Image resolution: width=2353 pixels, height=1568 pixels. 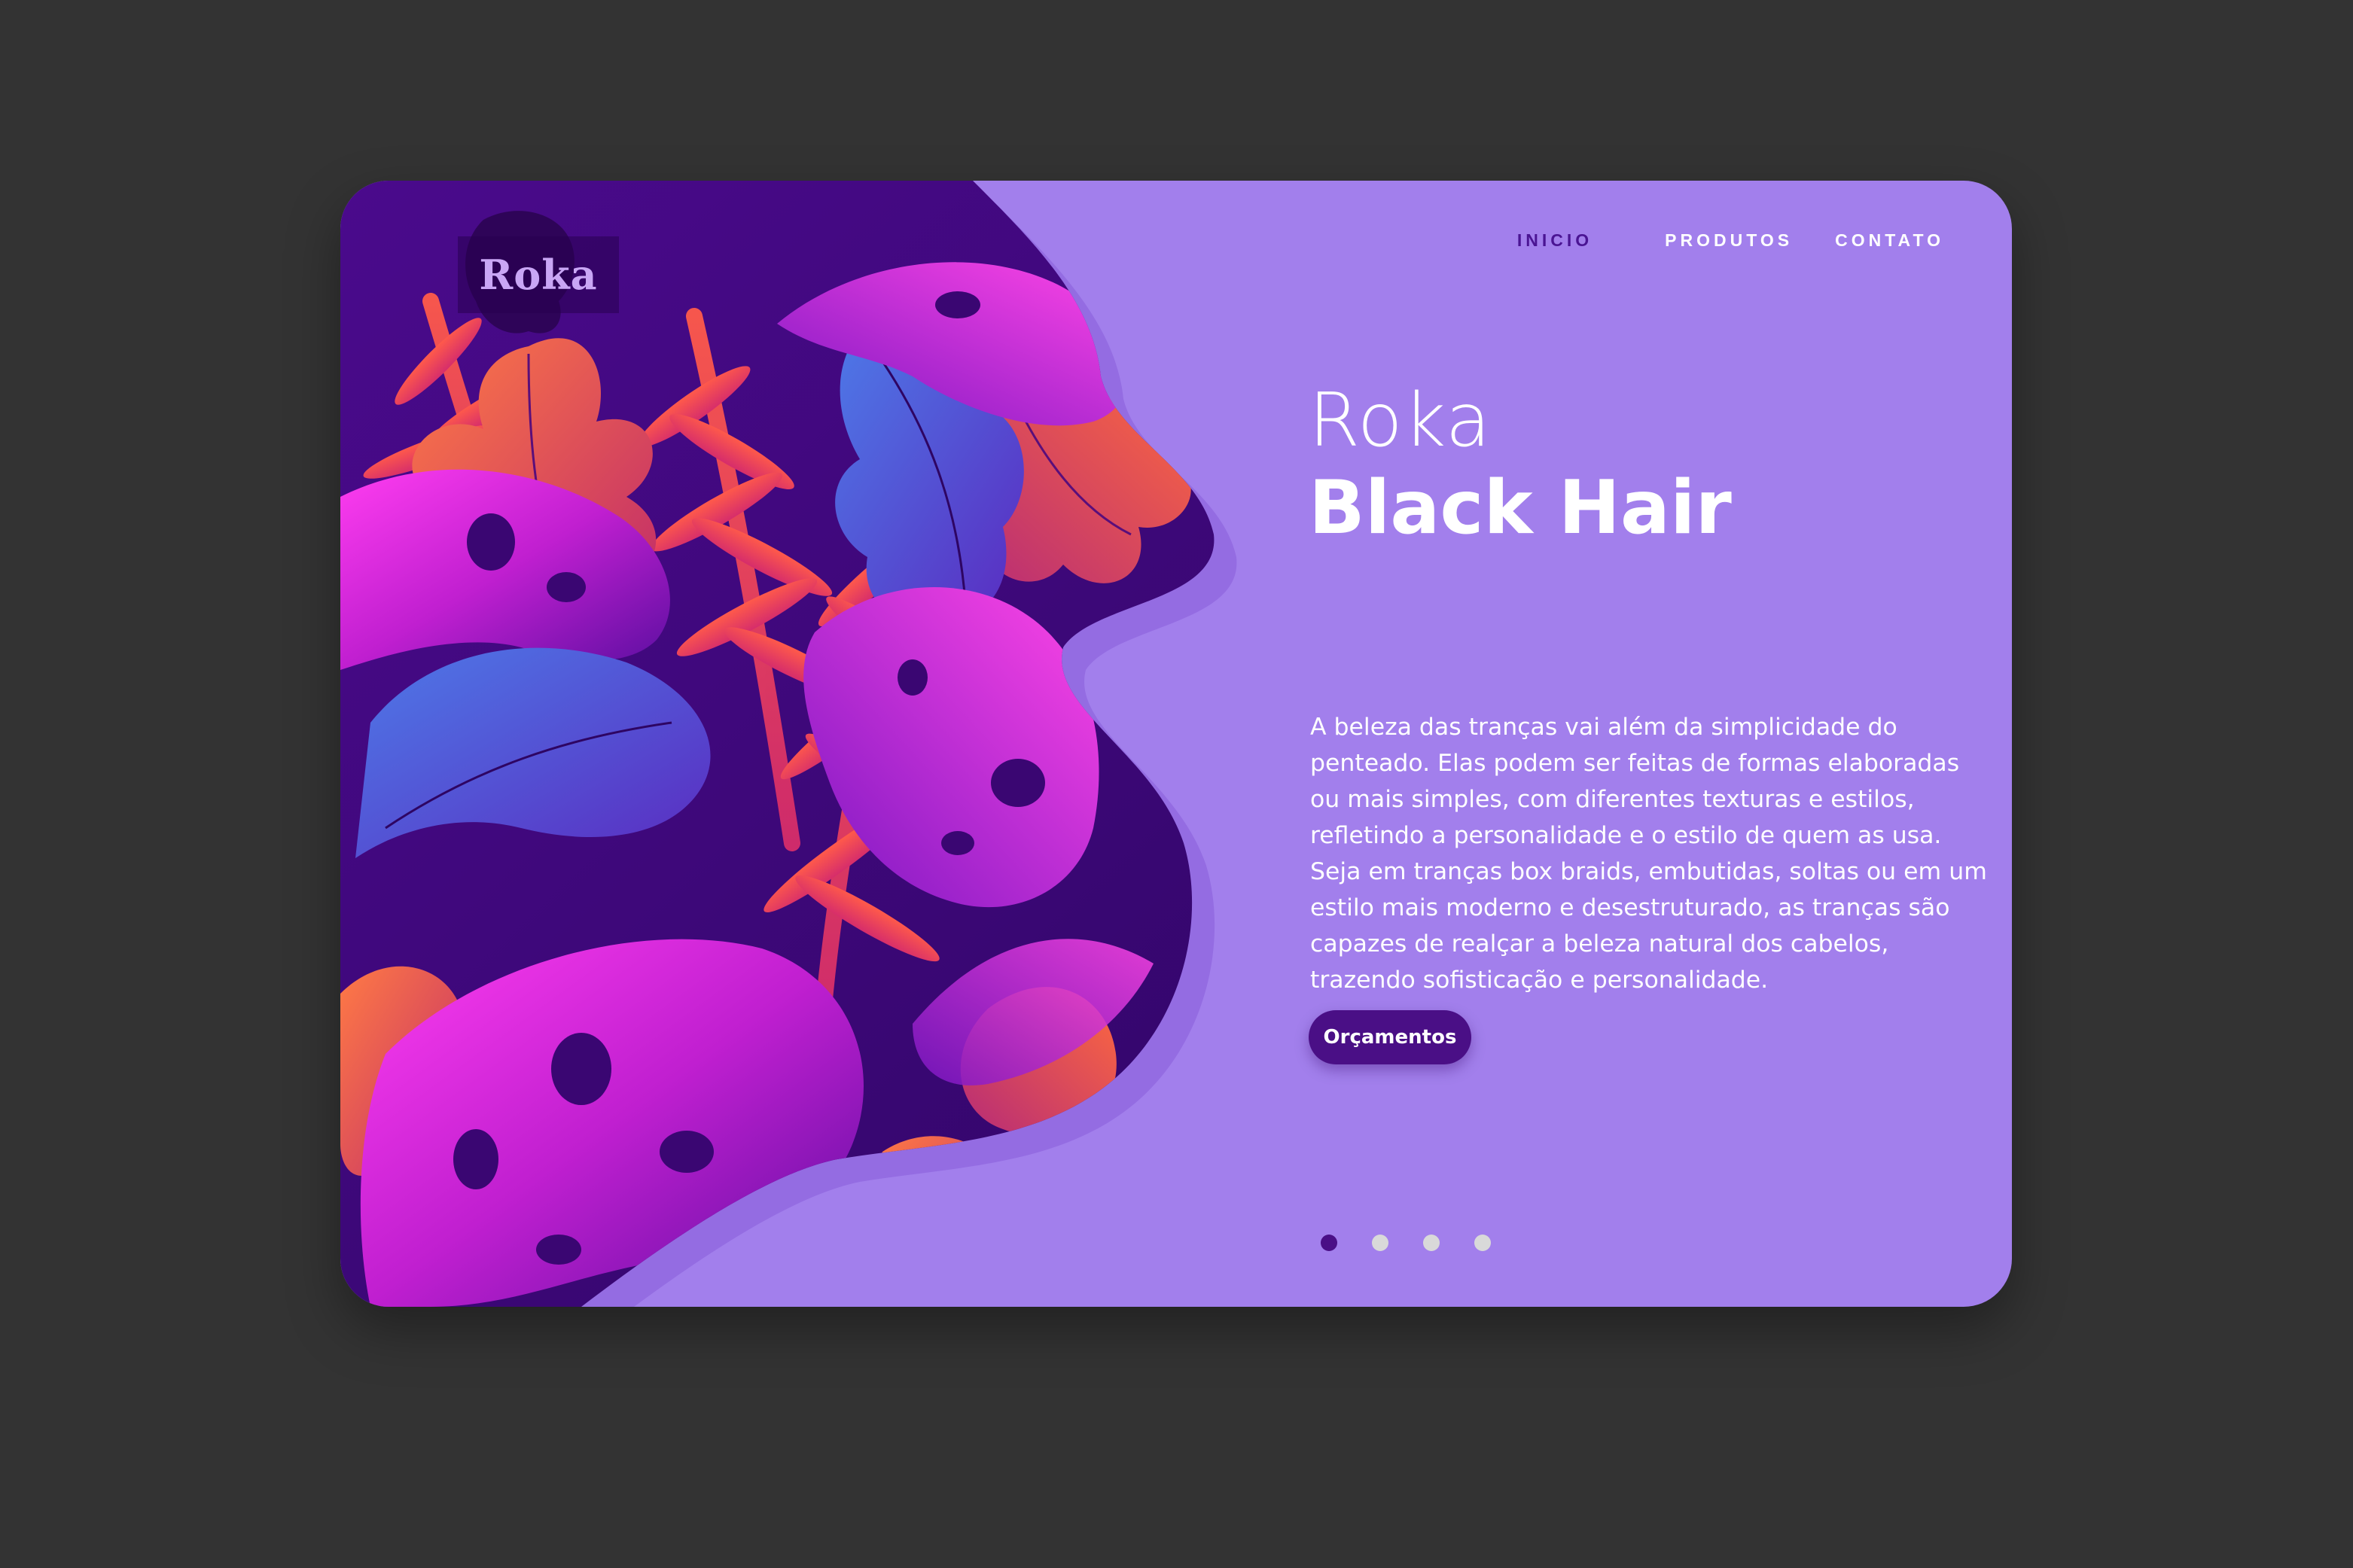 I want to click on nav-item-inicio: INICIO, so click(x=1555, y=240).